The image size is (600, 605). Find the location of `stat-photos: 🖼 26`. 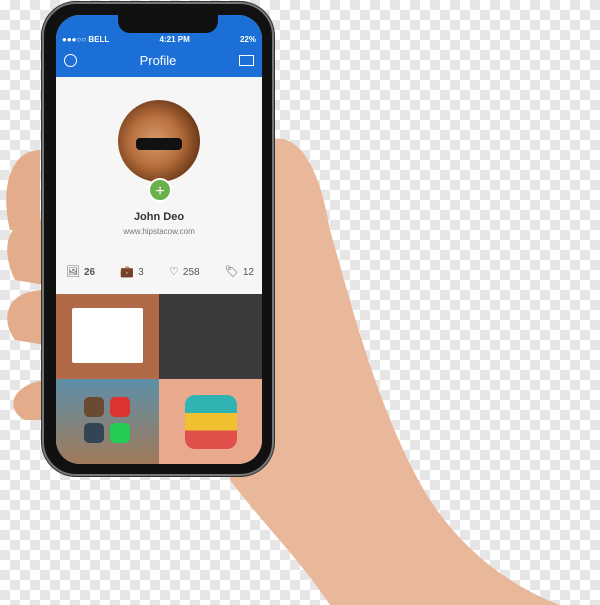

stat-photos: 🖼 26 is located at coordinates (80, 271).